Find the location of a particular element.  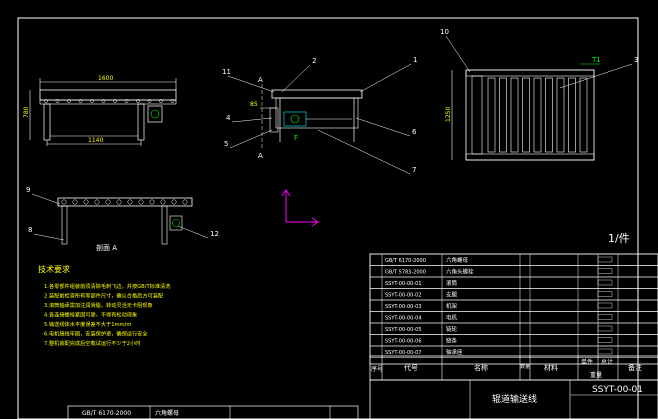

dim-leg-span: 1140 is located at coordinates (95, 140).